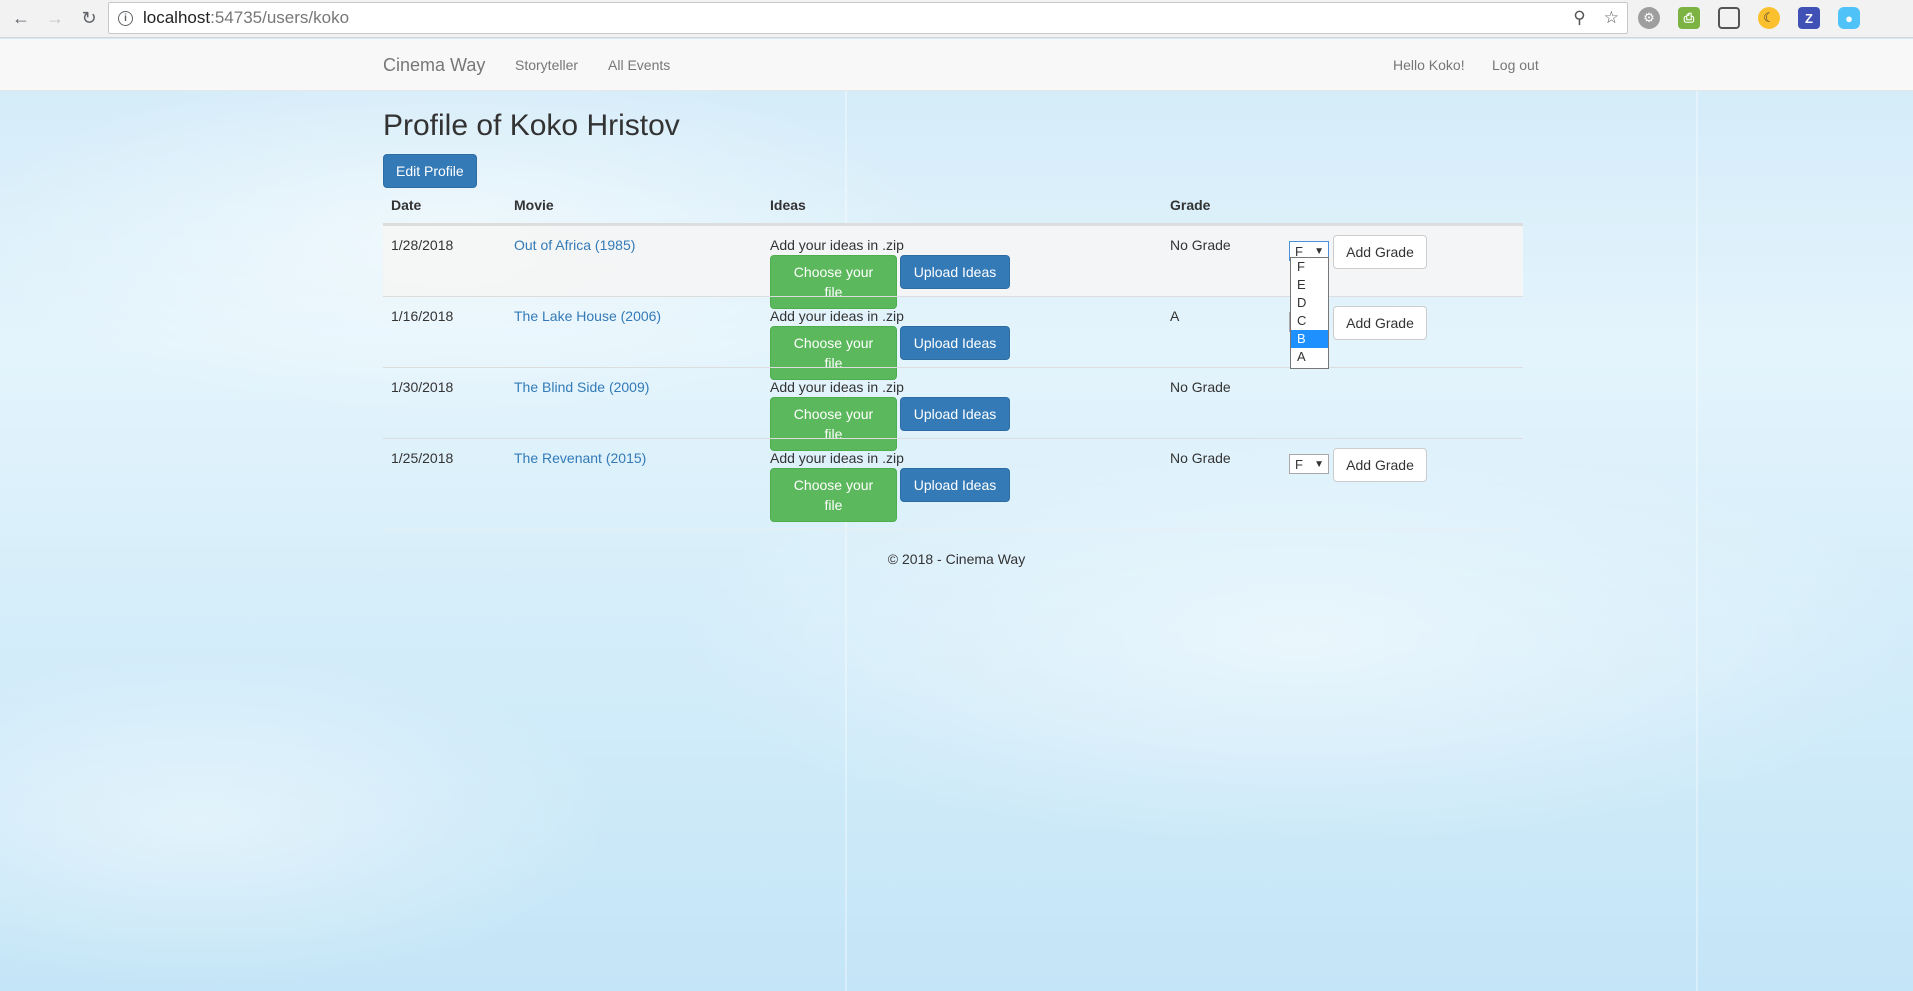  I want to click on movie-link: The Lake House (2006), so click(587, 316).